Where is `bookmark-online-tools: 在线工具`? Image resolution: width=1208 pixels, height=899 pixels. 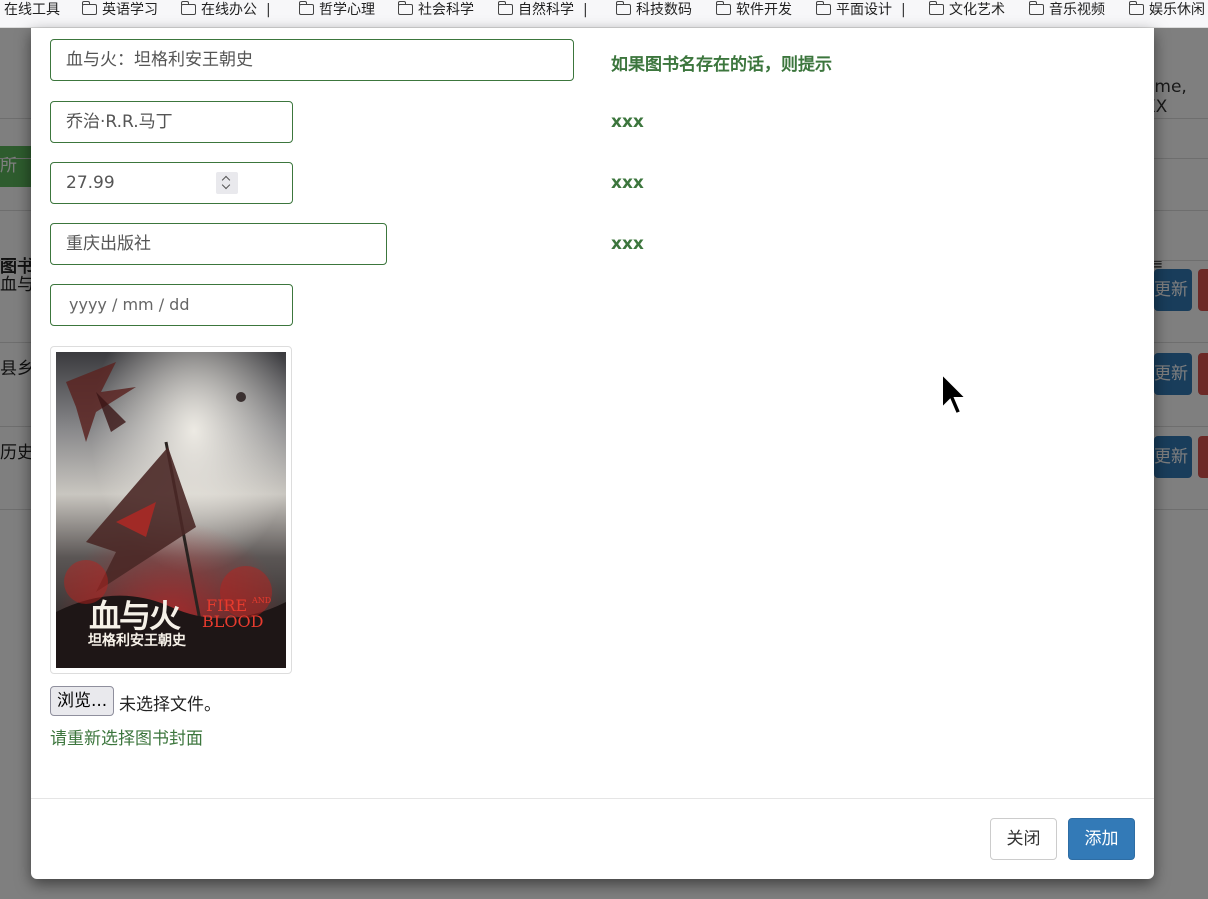 bookmark-online-tools: 在线工具 is located at coordinates (32, 10).